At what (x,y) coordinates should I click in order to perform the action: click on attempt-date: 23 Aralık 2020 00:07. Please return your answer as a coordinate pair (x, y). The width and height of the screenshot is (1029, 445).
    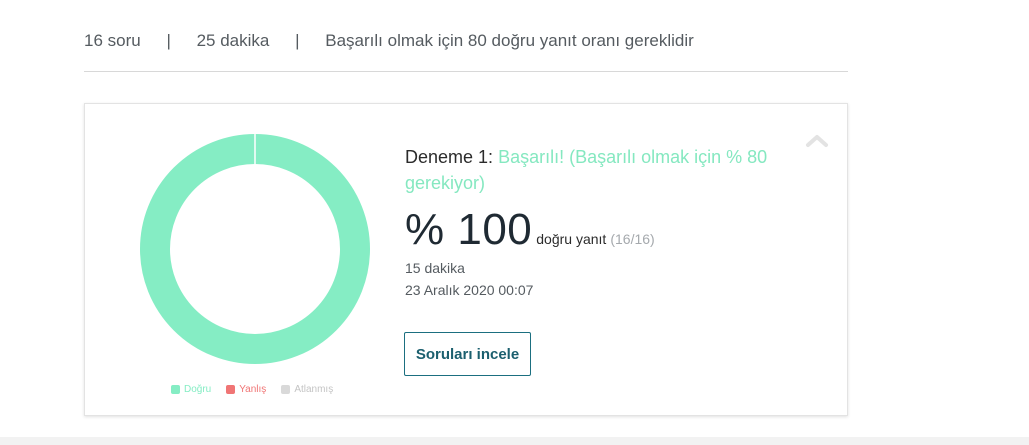
    Looking at the image, I should click on (469, 290).